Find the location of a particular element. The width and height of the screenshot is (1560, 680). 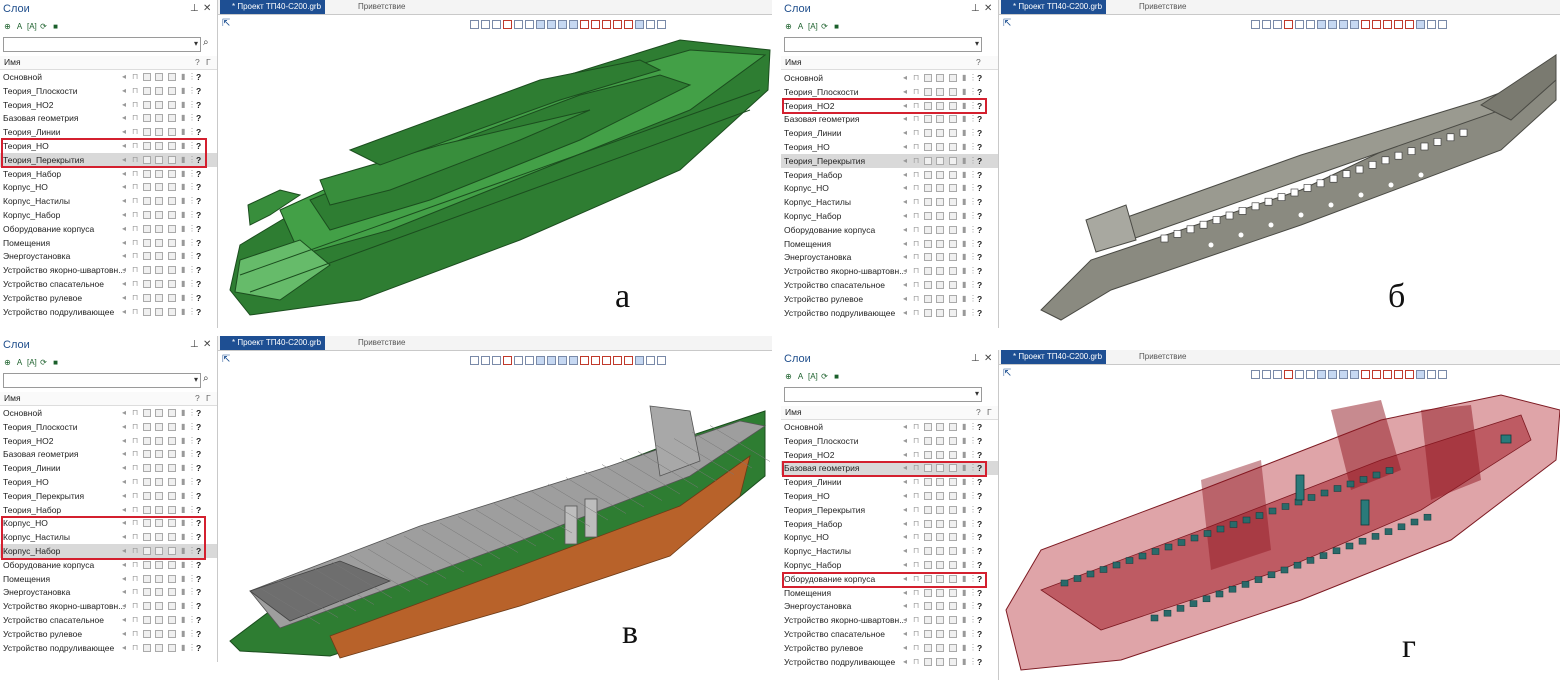

tab-project: * Проект ТП40-С200.grb is located at coordinates (273, 7).